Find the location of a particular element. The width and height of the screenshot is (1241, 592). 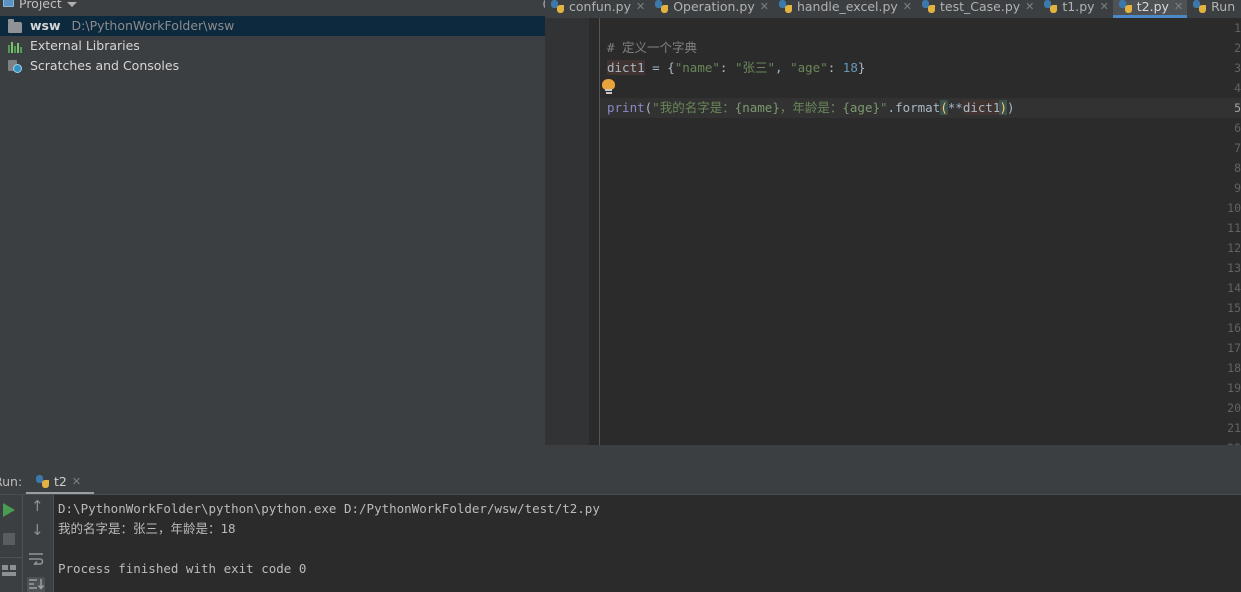

code-arg-dict1: dict1 is located at coordinates (981, 107).